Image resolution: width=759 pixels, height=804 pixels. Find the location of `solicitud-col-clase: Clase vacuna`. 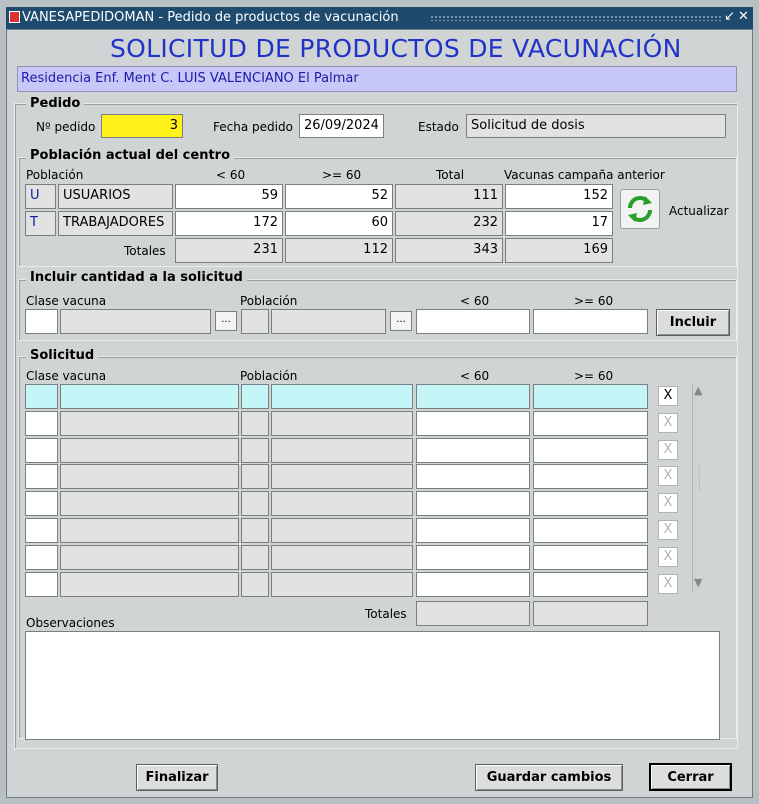

solicitud-col-clase: Clase vacuna is located at coordinates (66, 376).